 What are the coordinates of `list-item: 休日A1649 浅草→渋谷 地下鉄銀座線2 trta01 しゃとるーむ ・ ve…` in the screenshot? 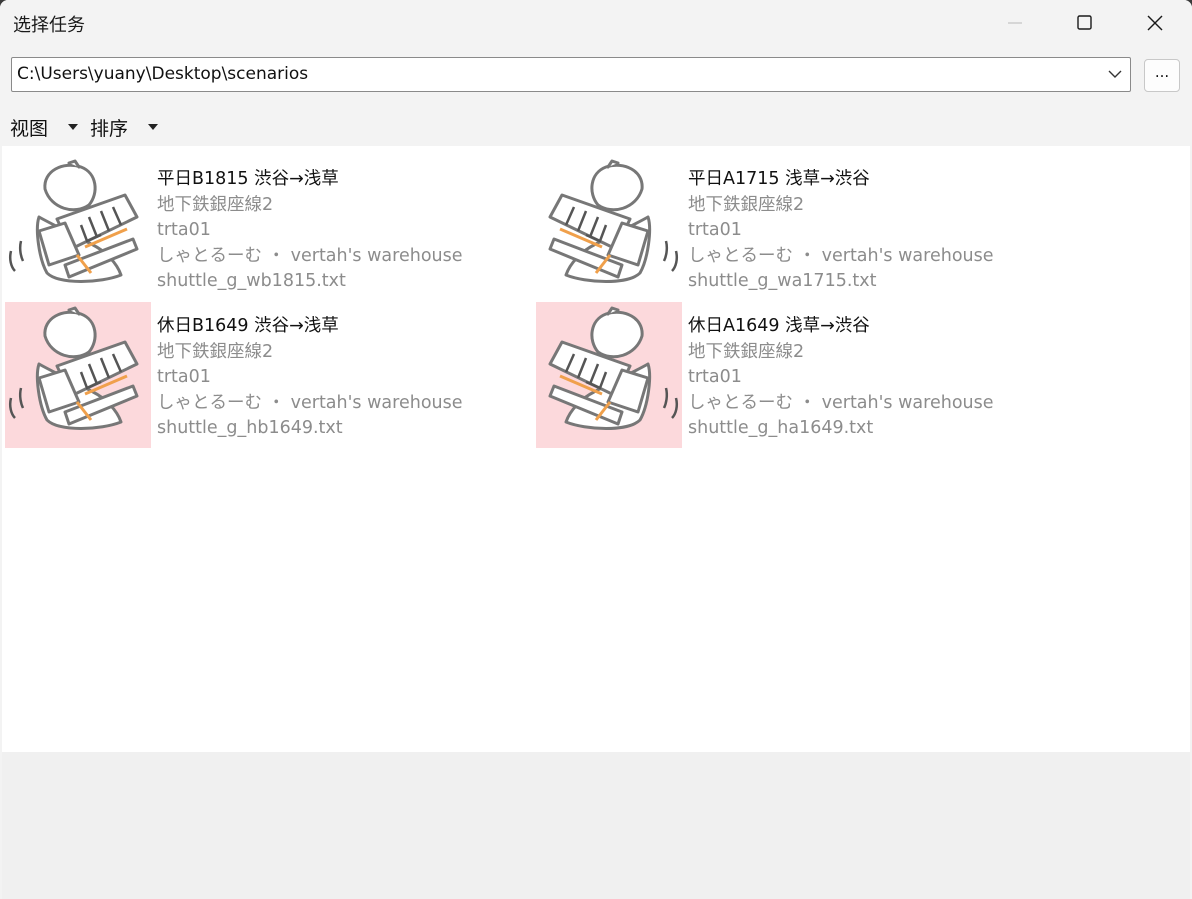 It's located at (801, 377).